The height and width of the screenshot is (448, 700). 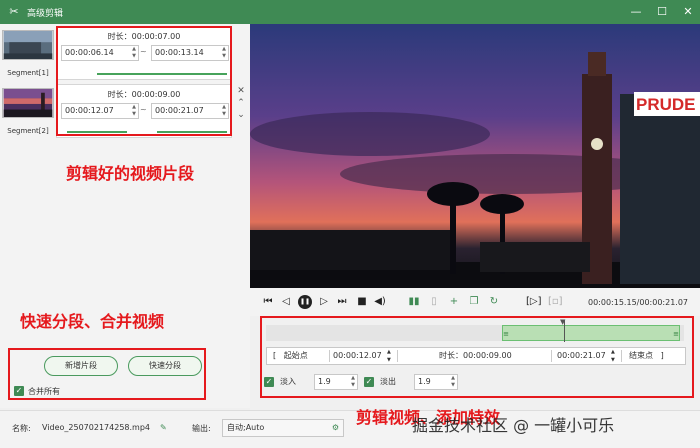 I want to click on delete-icon: ▯, so click(x=434, y=302).